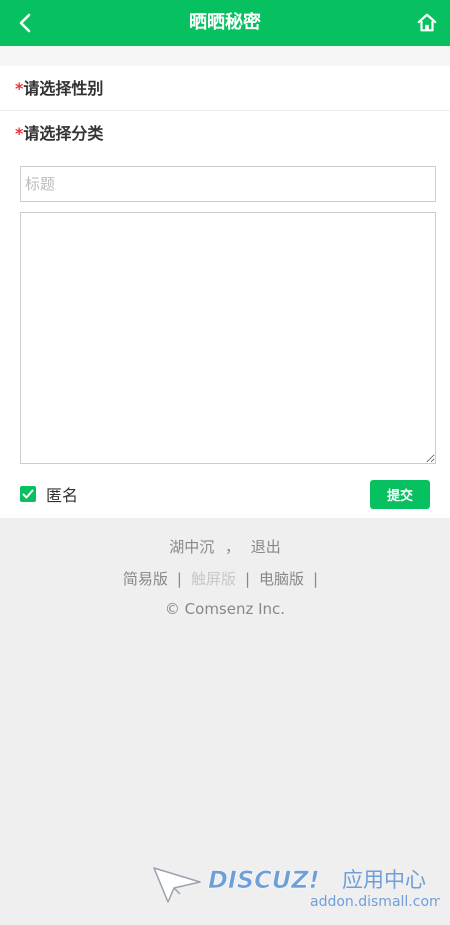  I want to click on top-nav-bar: 晒晒秘密, so click(225, 23).